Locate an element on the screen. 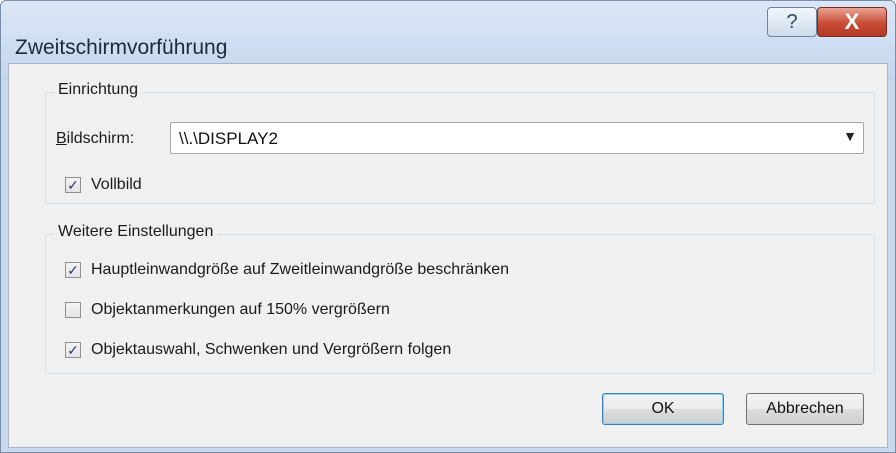  option-label-enlarge-annotations: Objektanmerkungen auf 150% vergrößern is located at coordinates (240, 309).